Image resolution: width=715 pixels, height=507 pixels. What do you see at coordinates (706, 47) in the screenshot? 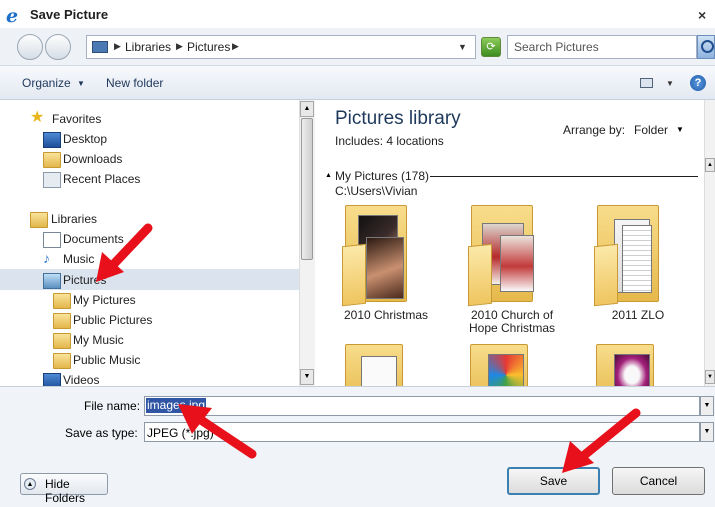
I see `search-icon` at bounding box center [706, 47].